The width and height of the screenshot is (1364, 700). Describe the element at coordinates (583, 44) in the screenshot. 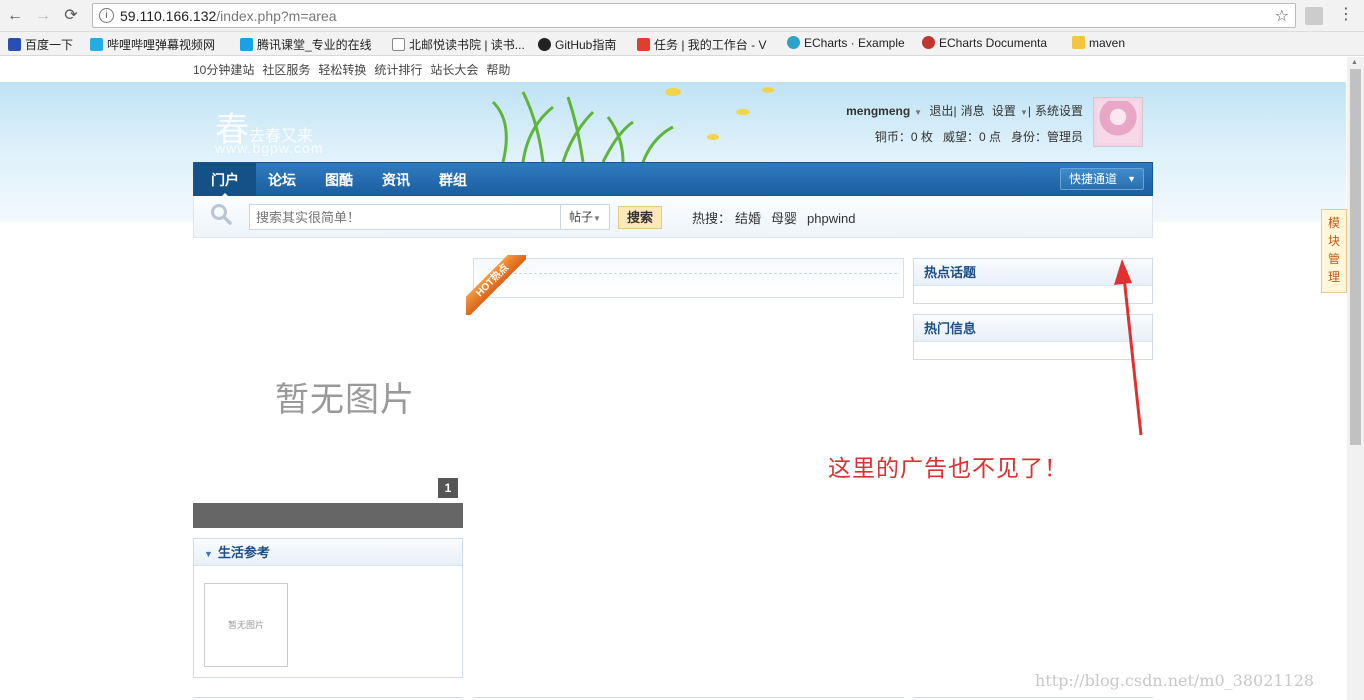

I see `bookmark-item: GitHub指南` at that location.